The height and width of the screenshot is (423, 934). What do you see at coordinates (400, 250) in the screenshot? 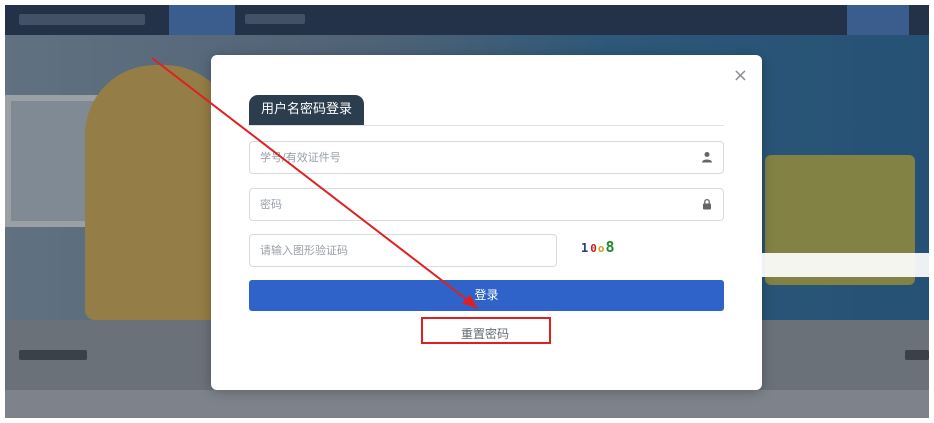
I see `captcha-input` at bounding box center [400, 250].